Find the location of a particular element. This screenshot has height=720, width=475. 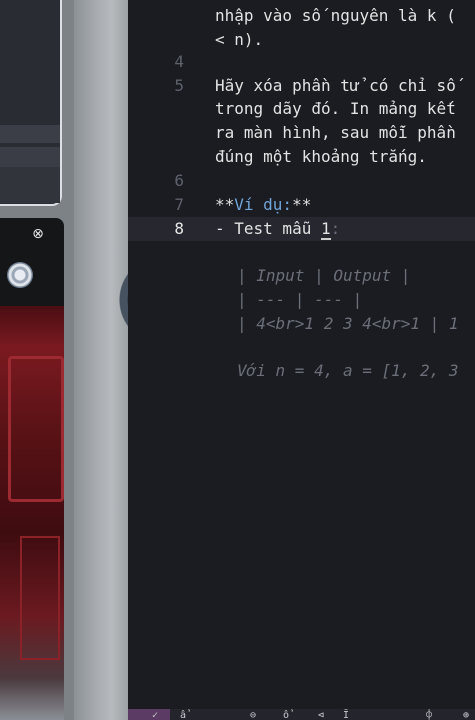

current-editor-line: 8 - Test mẫu 1: is located at coordinates (301, 229).